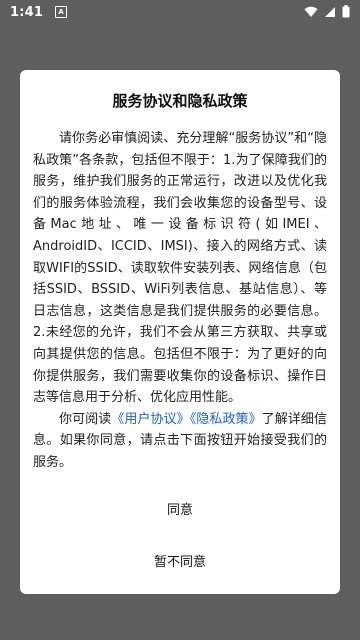 The image size is (360, 640). What do you see at coordinates (150, 419) in the screenshot?
I see `user-agreement-link: 《用户协议》` at bounding box center [150, 419].